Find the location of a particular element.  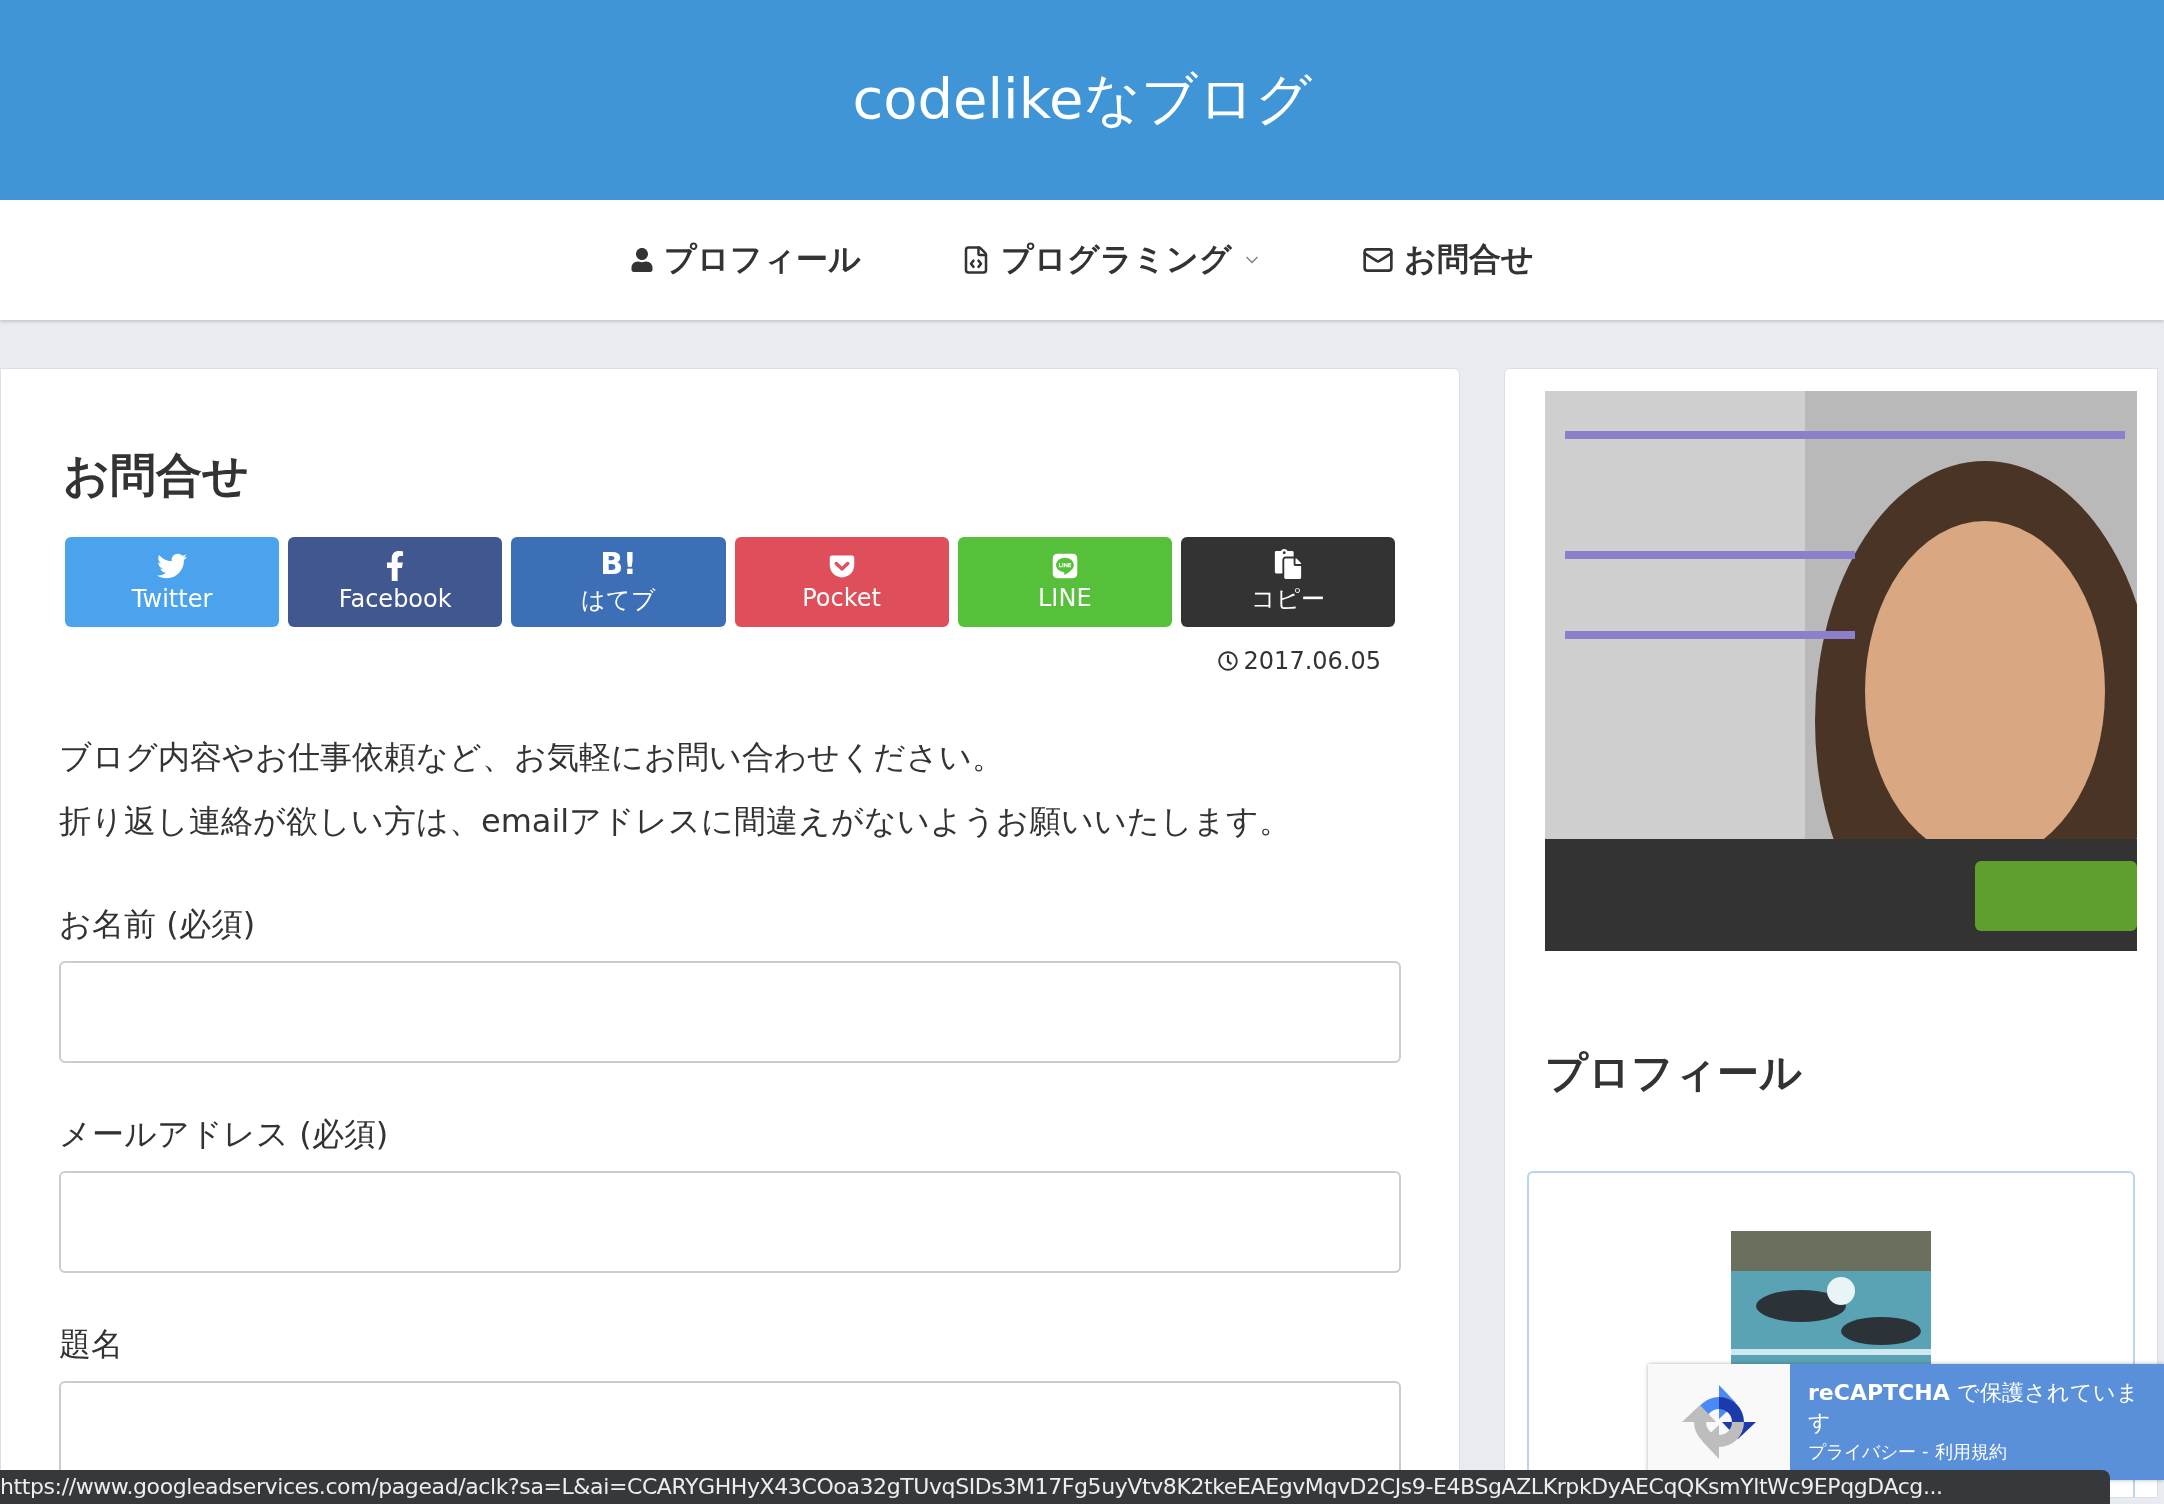

copy-icon is located at coordinates (1287, 564).